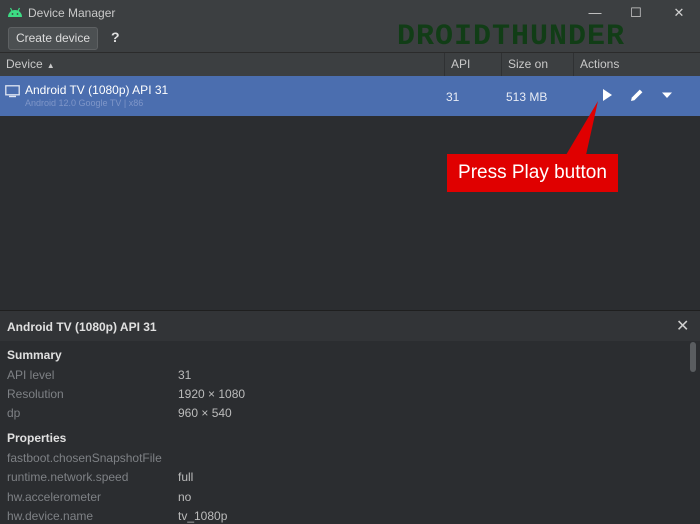  I want to click on column-header-api: API, so click(472, 64).